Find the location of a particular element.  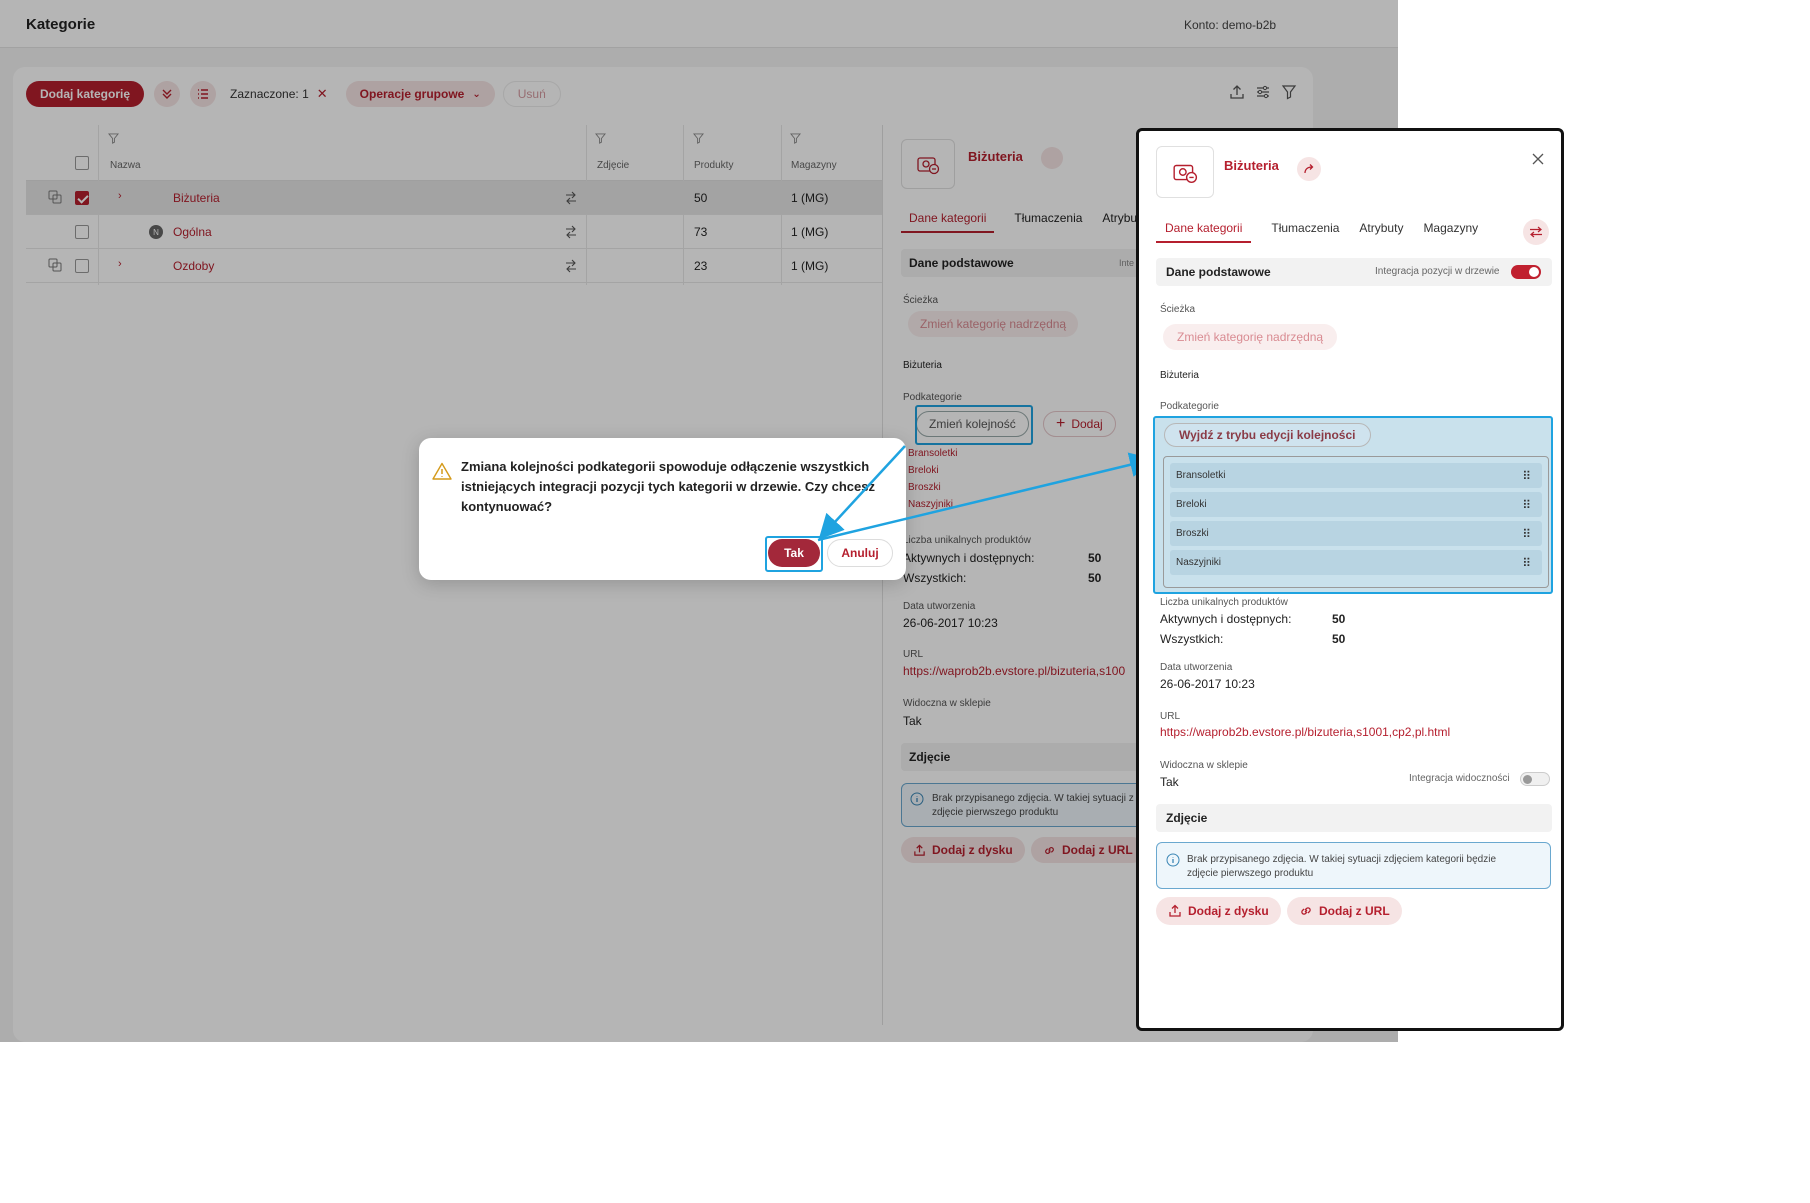

add-from-url-button: Dodaj z URL is located at coordinates (1344, 911).